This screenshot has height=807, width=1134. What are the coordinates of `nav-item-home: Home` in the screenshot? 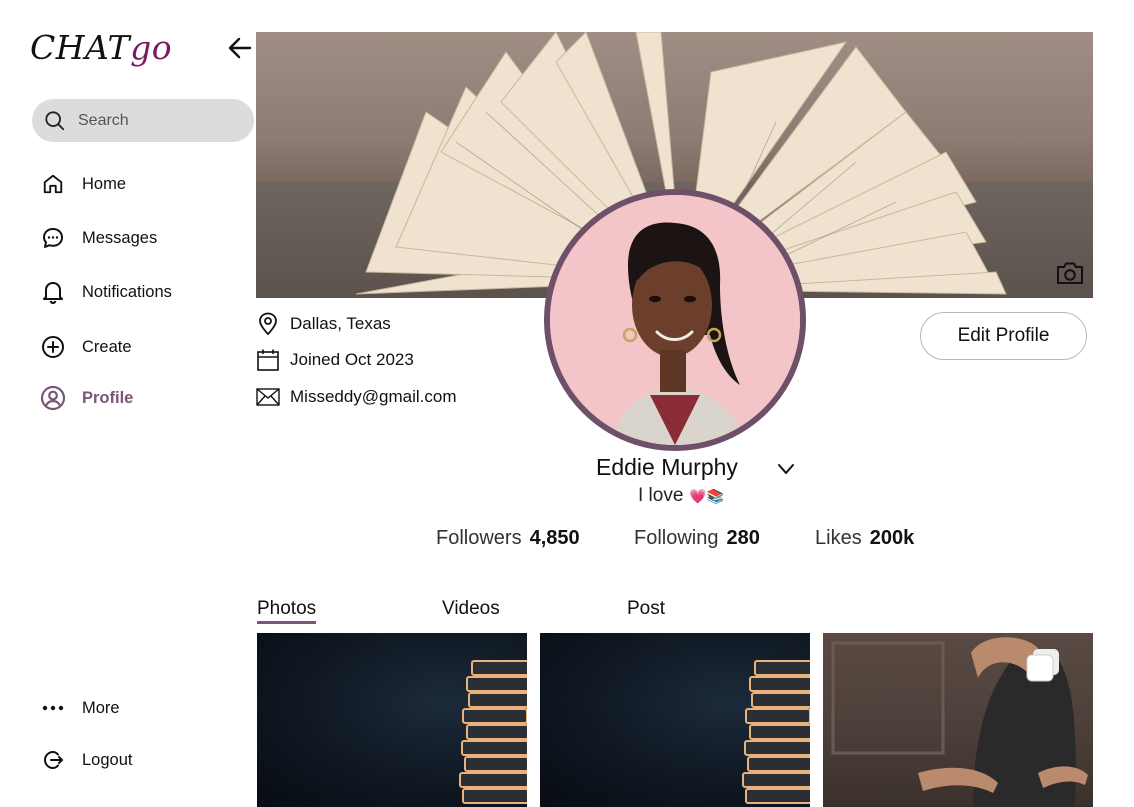 It's located at (83, 184).